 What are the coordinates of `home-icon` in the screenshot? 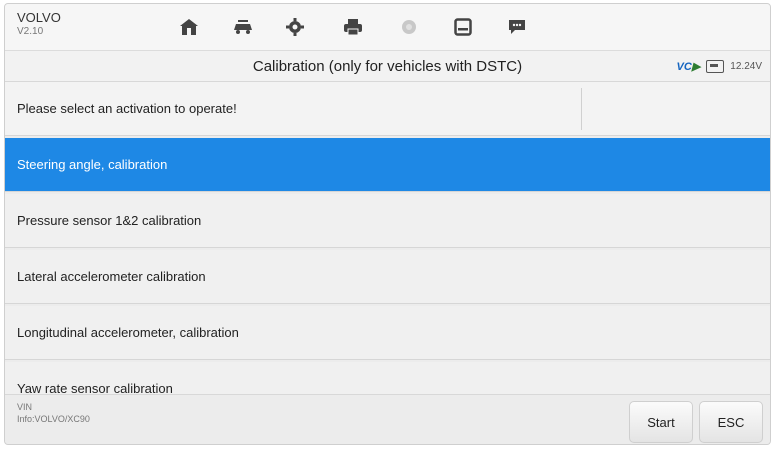 It's located at (189, 27).